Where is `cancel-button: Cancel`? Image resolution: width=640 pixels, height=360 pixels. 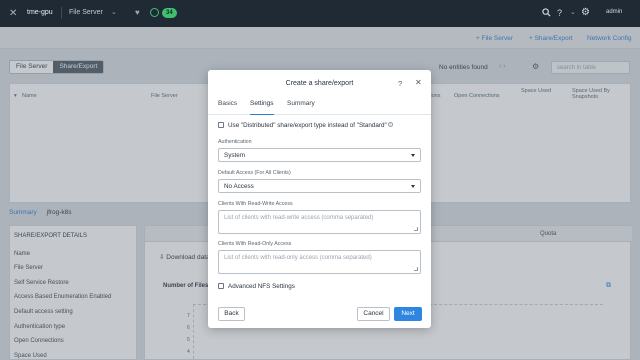
cancel-button: Cancel is located at coordinates (373, 314).